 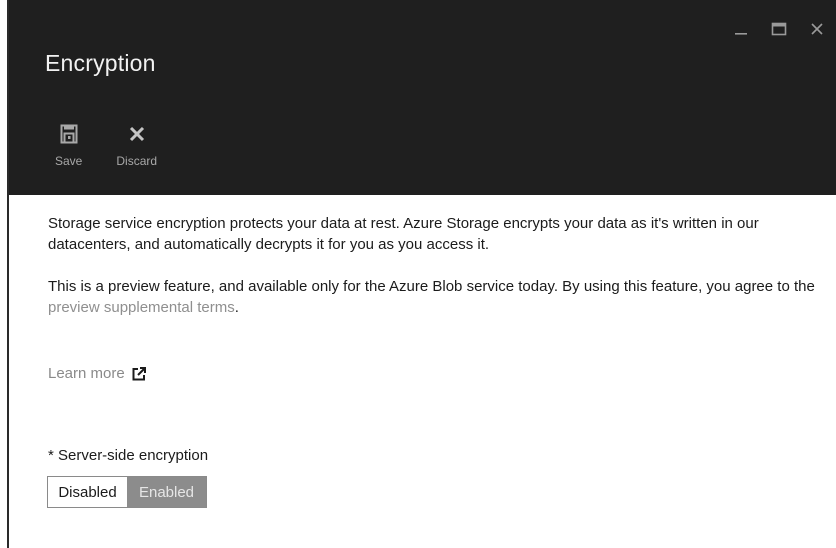 I want to click on preview-end: ., so click(x=236, y=307).